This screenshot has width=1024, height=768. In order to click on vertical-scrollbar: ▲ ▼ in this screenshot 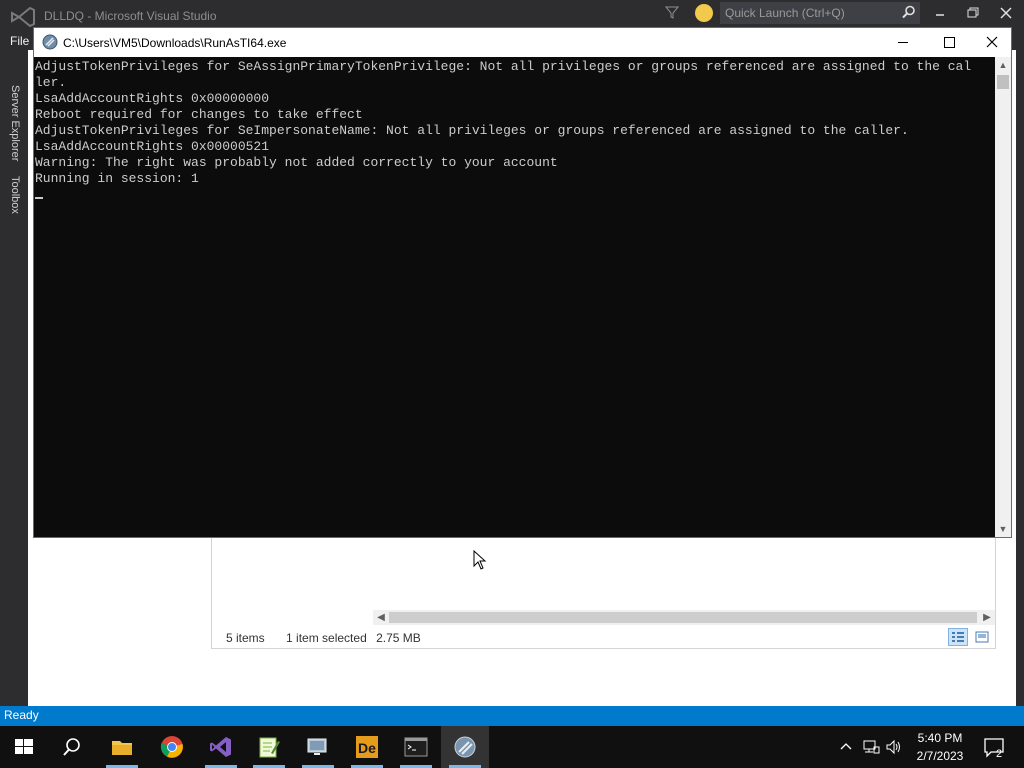, I will do `click(1003, 297)`.